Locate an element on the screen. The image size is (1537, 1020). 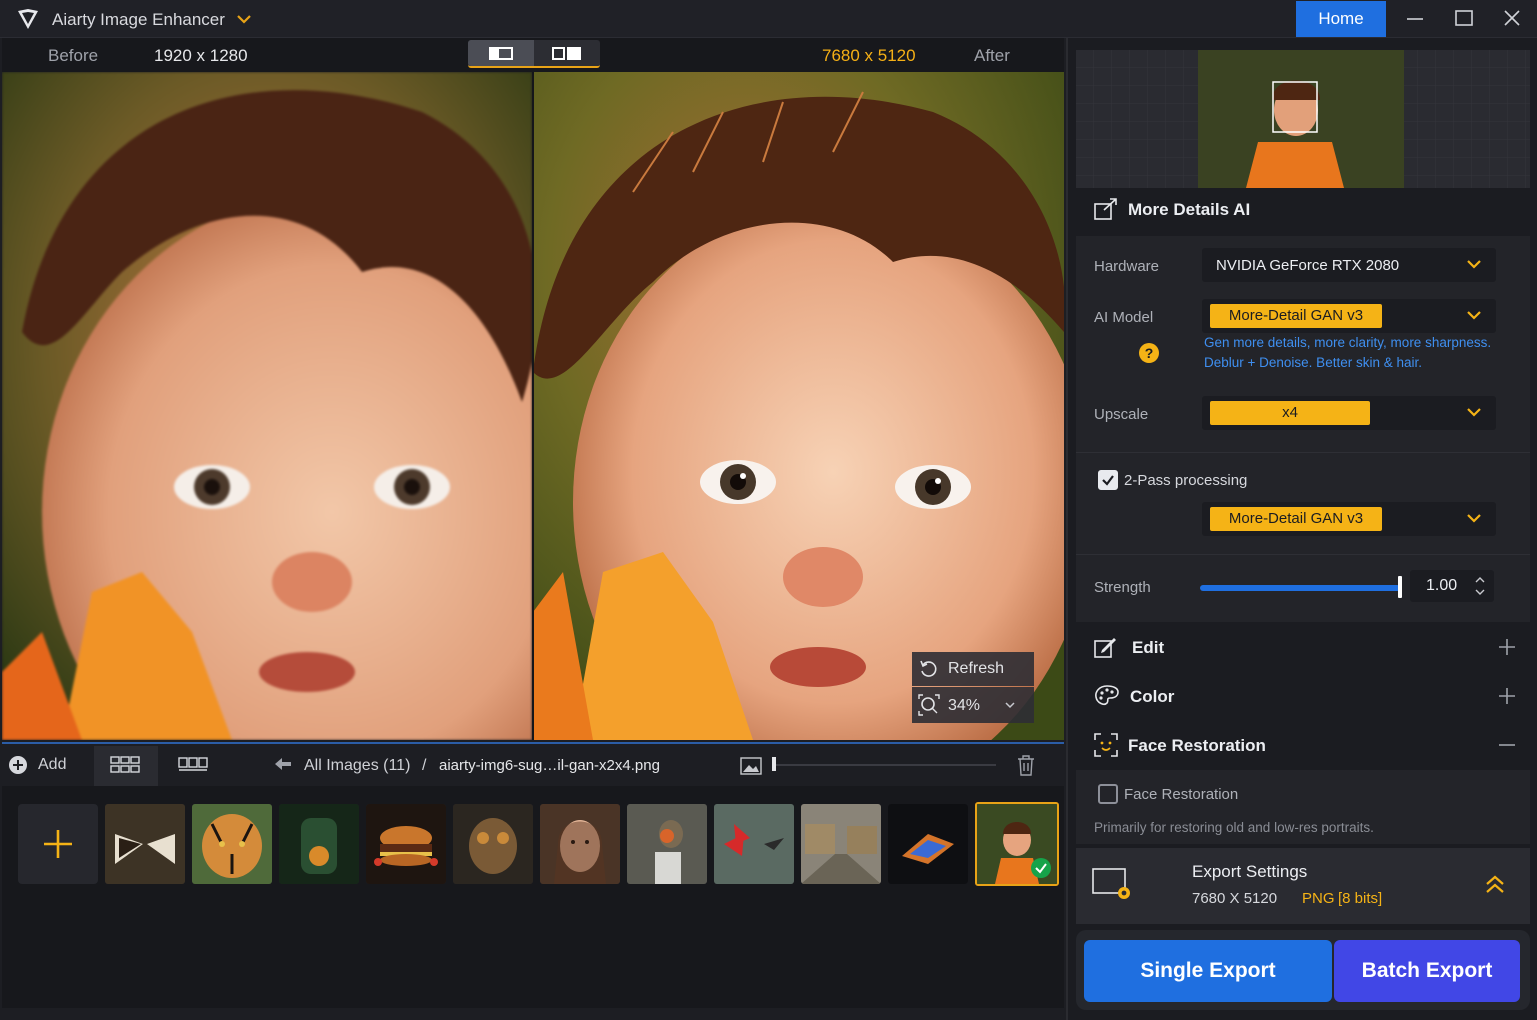
model-description-2: Deblur + Denoise. Better skin & hair. is located at coordinates (1313, 362).